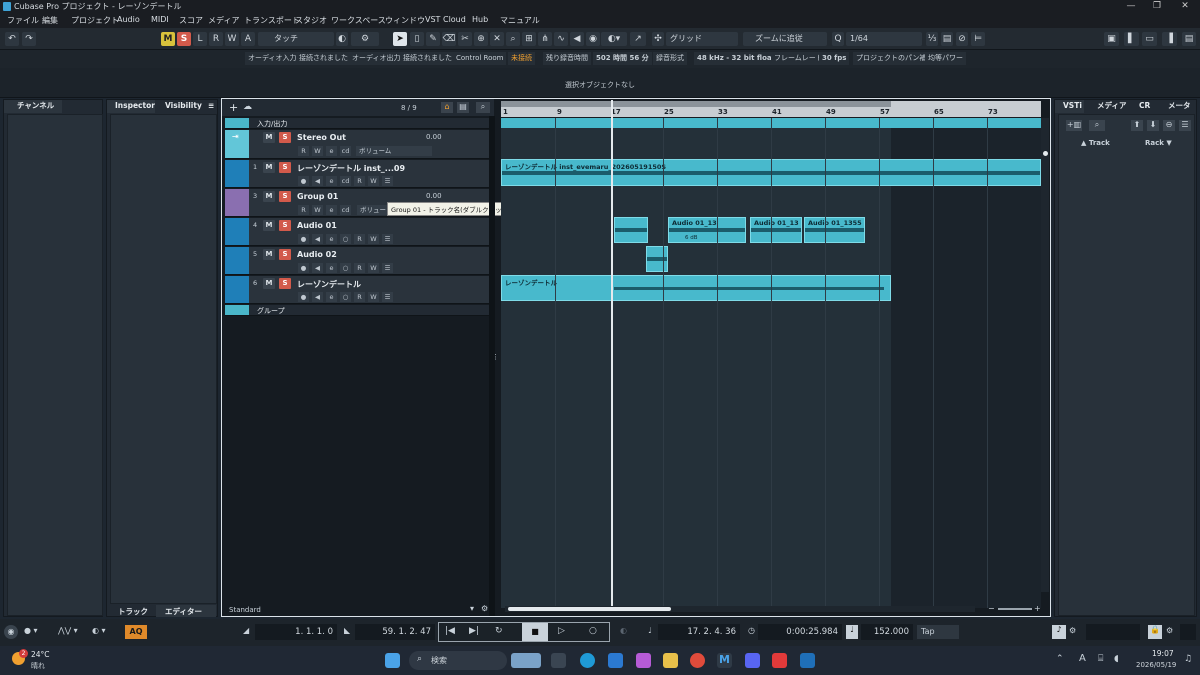  Describe the element at coordinates (387, 268) in the screenshot. I see `lanes-icon: ☰` at that location.